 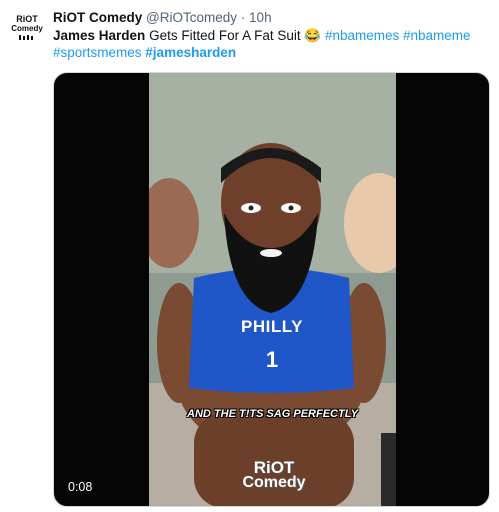 I want to click on jersey-number-text: 1, so click(x=272, y=359).